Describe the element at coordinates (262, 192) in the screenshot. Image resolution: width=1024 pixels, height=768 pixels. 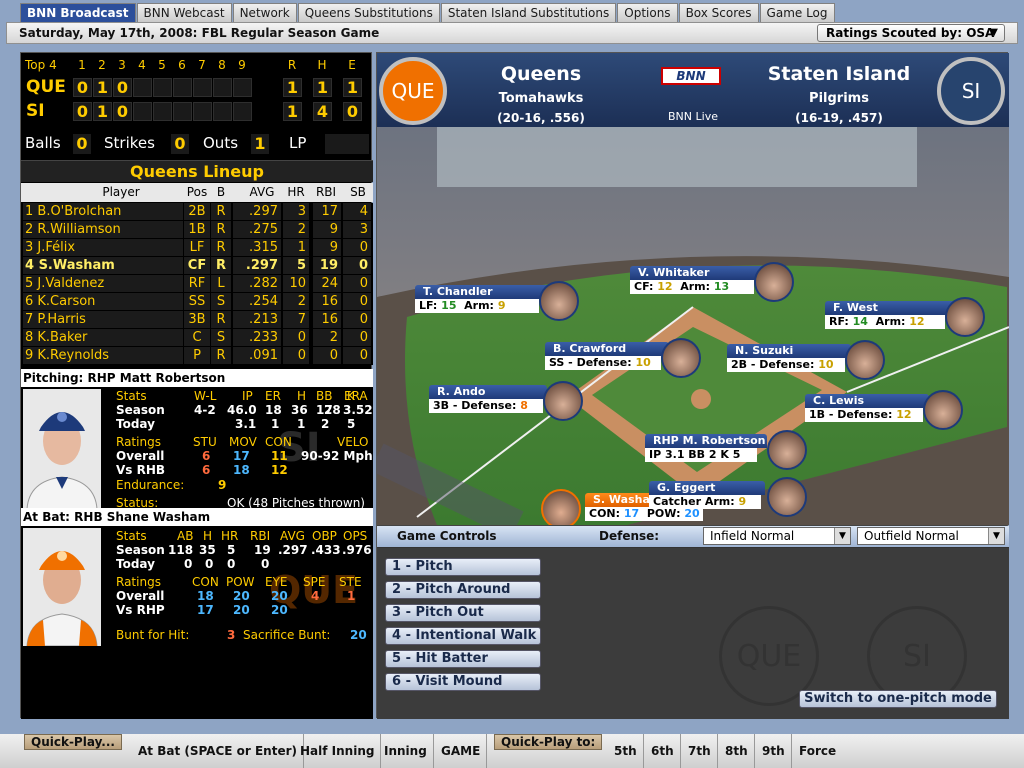
I see `col-avg: AVG` at that location.